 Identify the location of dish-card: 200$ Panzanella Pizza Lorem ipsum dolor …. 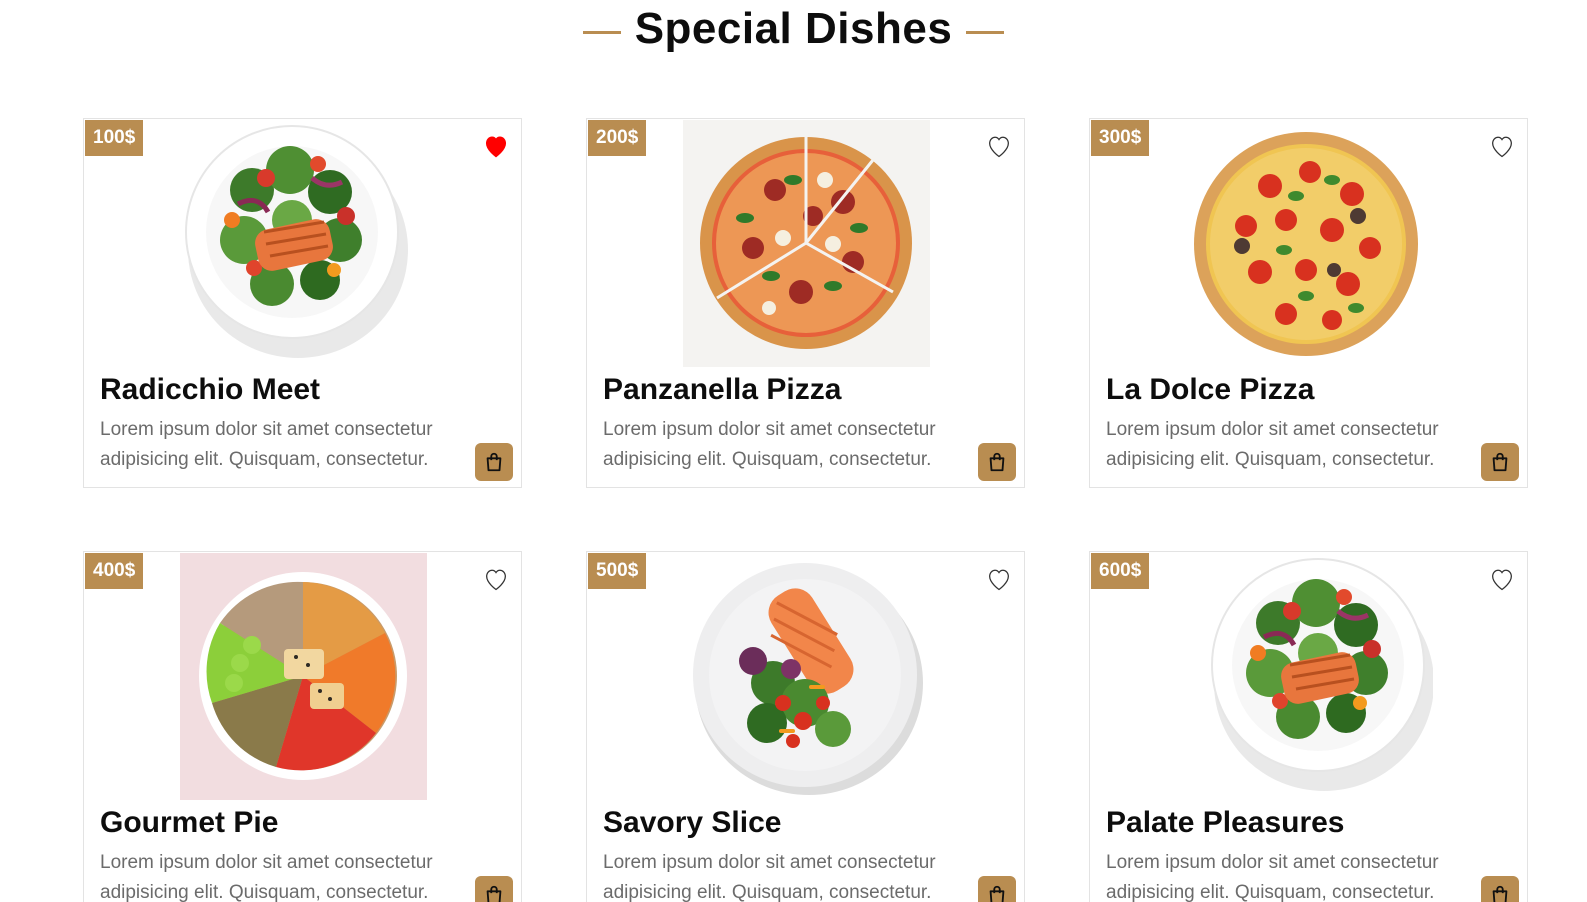
(805, 303).